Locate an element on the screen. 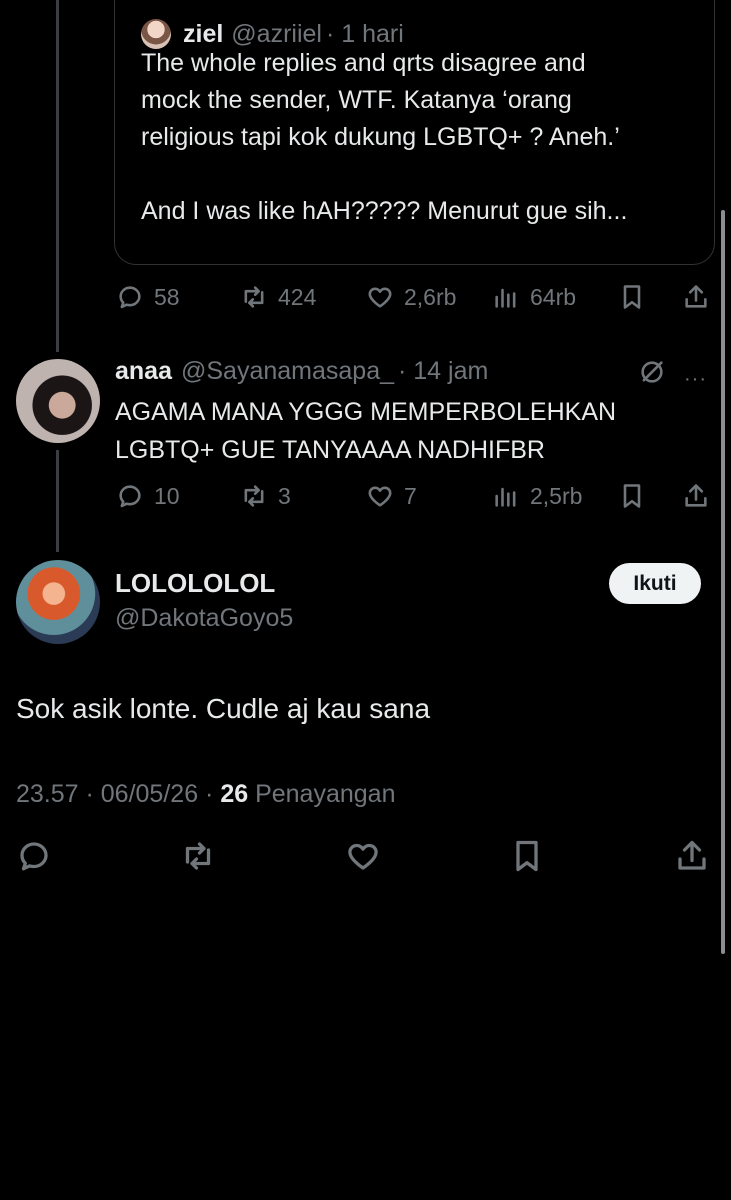  reply-reply-button: 10 is located at coordinates (148, 496).